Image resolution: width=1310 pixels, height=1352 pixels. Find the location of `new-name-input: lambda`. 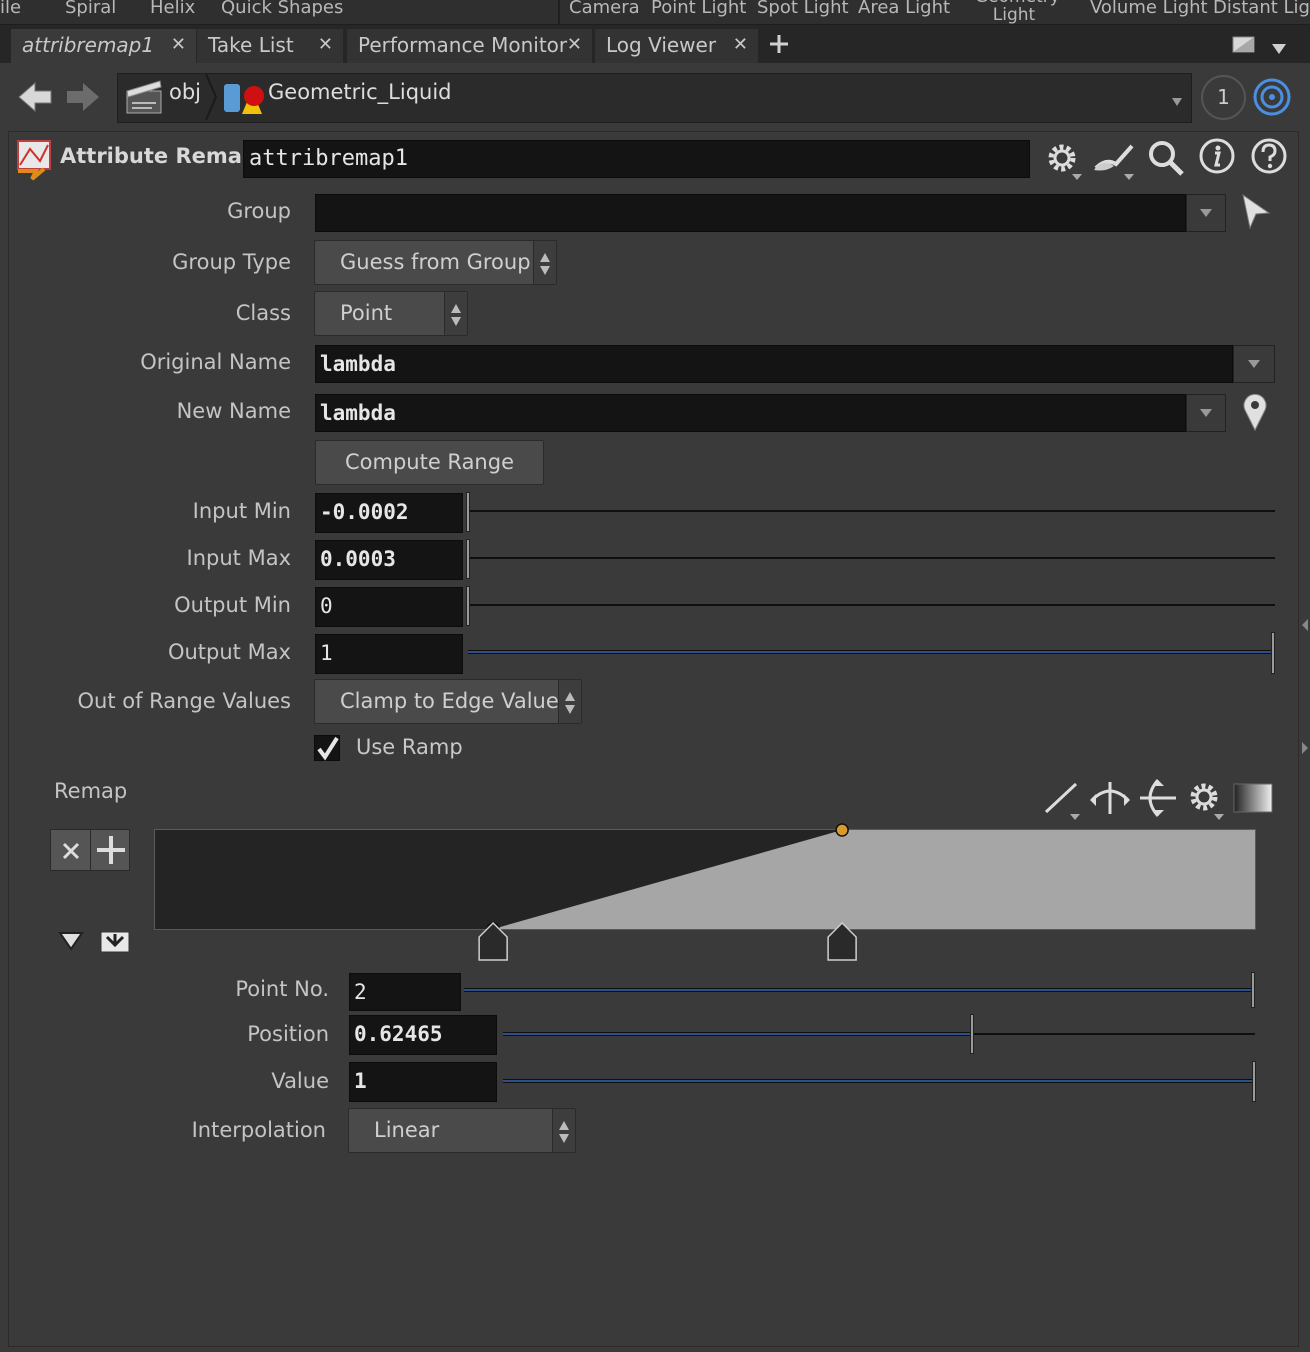

new-name-input: lambda is located at coordinates (750, 413).